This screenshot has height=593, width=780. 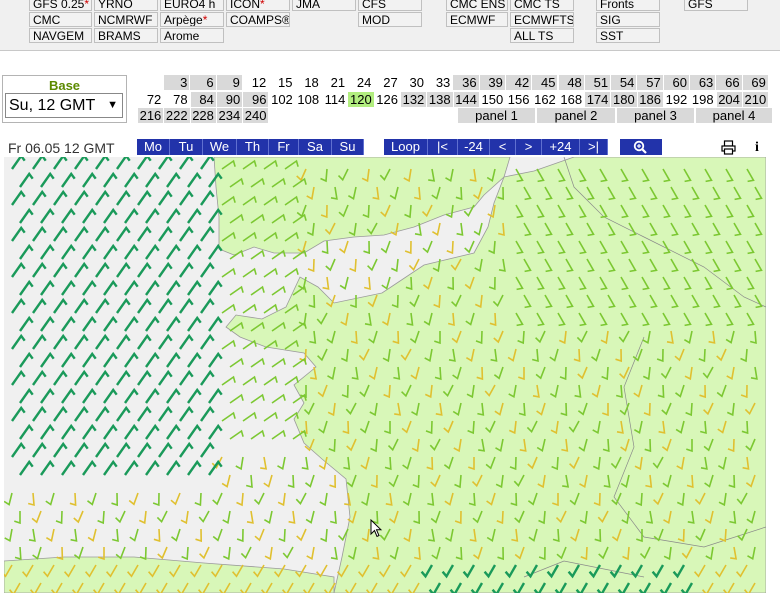 What do you see at coordinates (496, 115) in the screenshot?
I see `panel-1-button: panel 1` at bounding box center [496, 115].